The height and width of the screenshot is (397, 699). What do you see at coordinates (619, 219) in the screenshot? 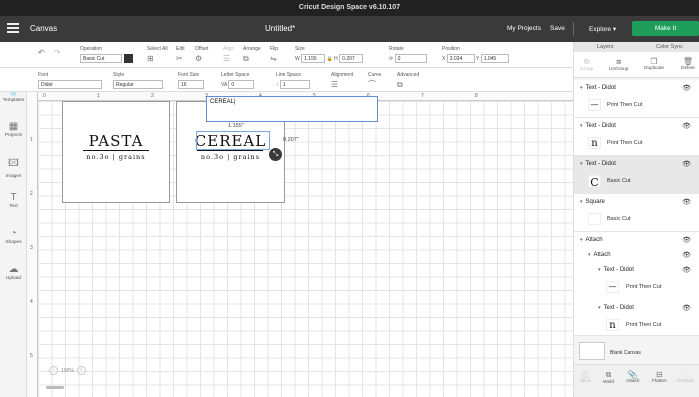
I see `layer-operation: Basic Cut` at bounding box center [619, 219].